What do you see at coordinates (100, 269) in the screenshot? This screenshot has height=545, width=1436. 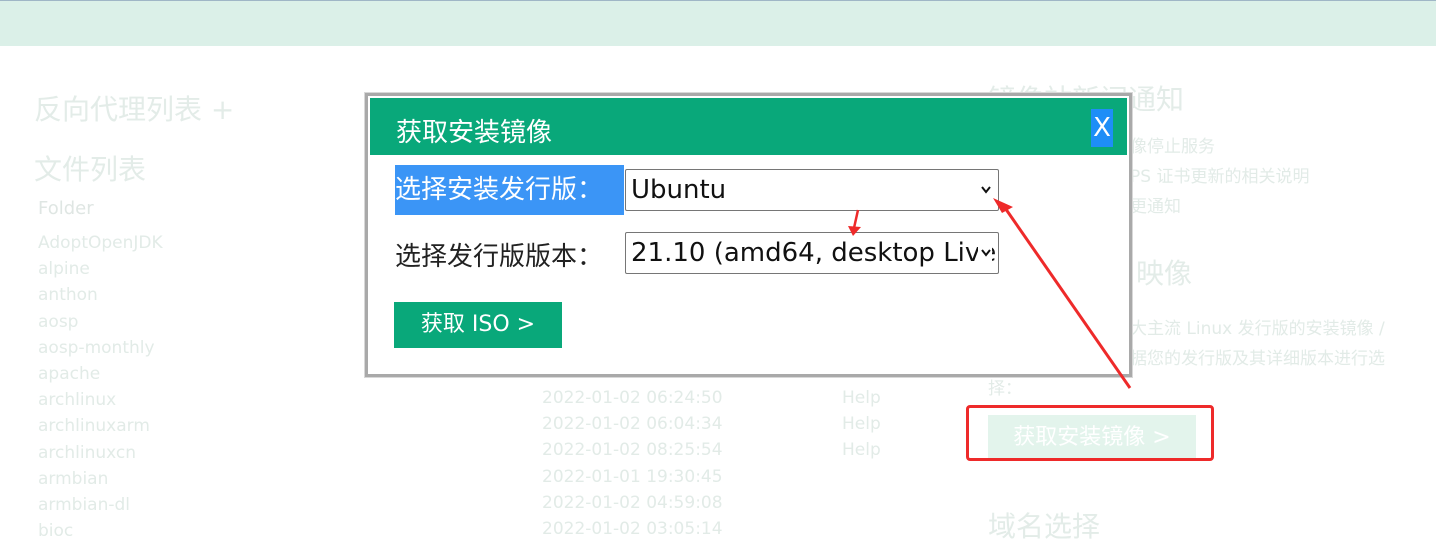 I see `folder-link: alpine` at bounding box center [100, 269].